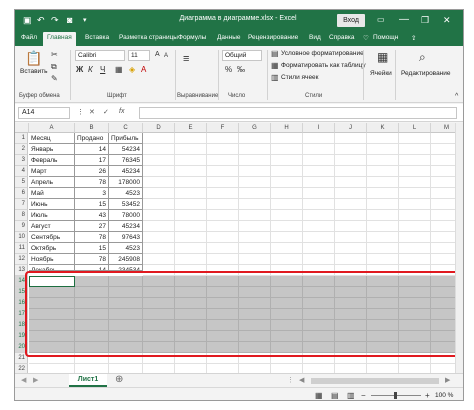 The height and width of the screenshot is (410, 474). Describe the element at coordinates (54, 67) in the screenshot. I see `copy-icon: ⧉` at that location.